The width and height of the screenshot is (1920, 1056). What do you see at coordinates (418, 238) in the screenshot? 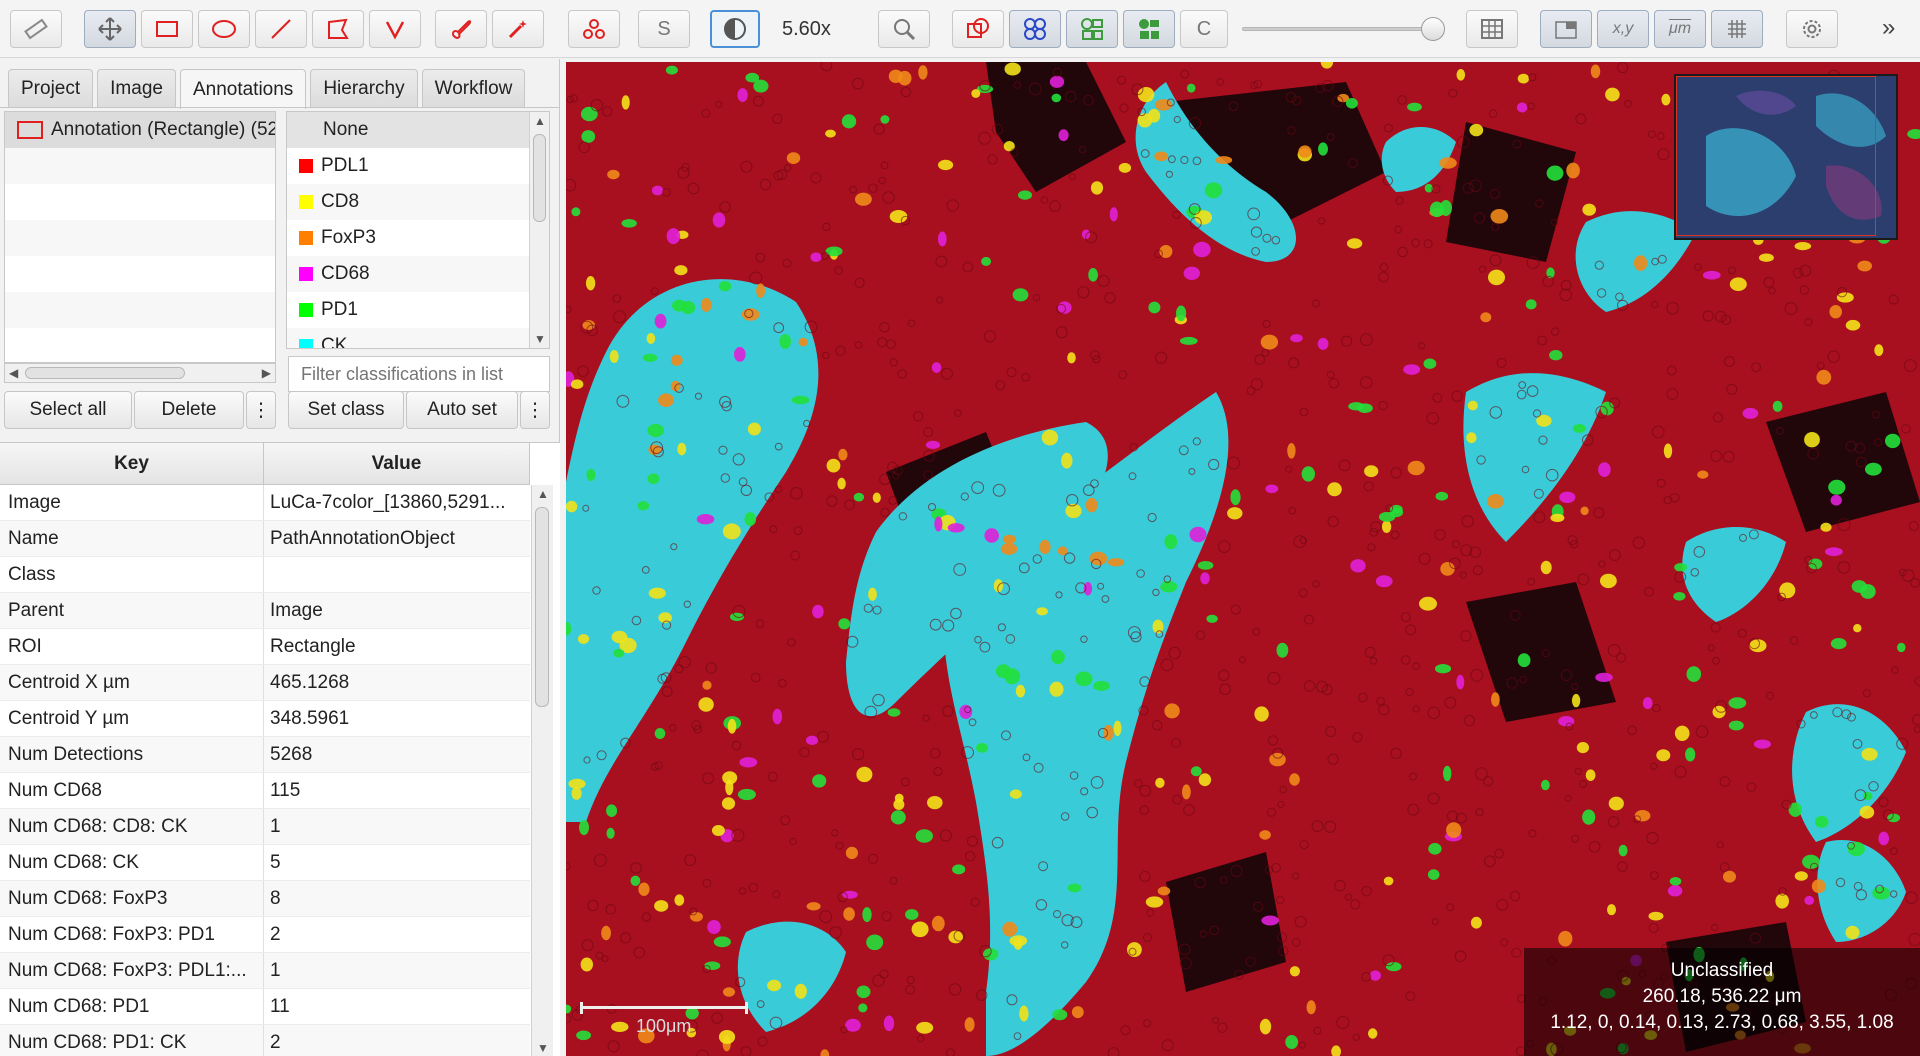
I see `class-item-foxp3: FoxP3` at bounding box center [418, 238].